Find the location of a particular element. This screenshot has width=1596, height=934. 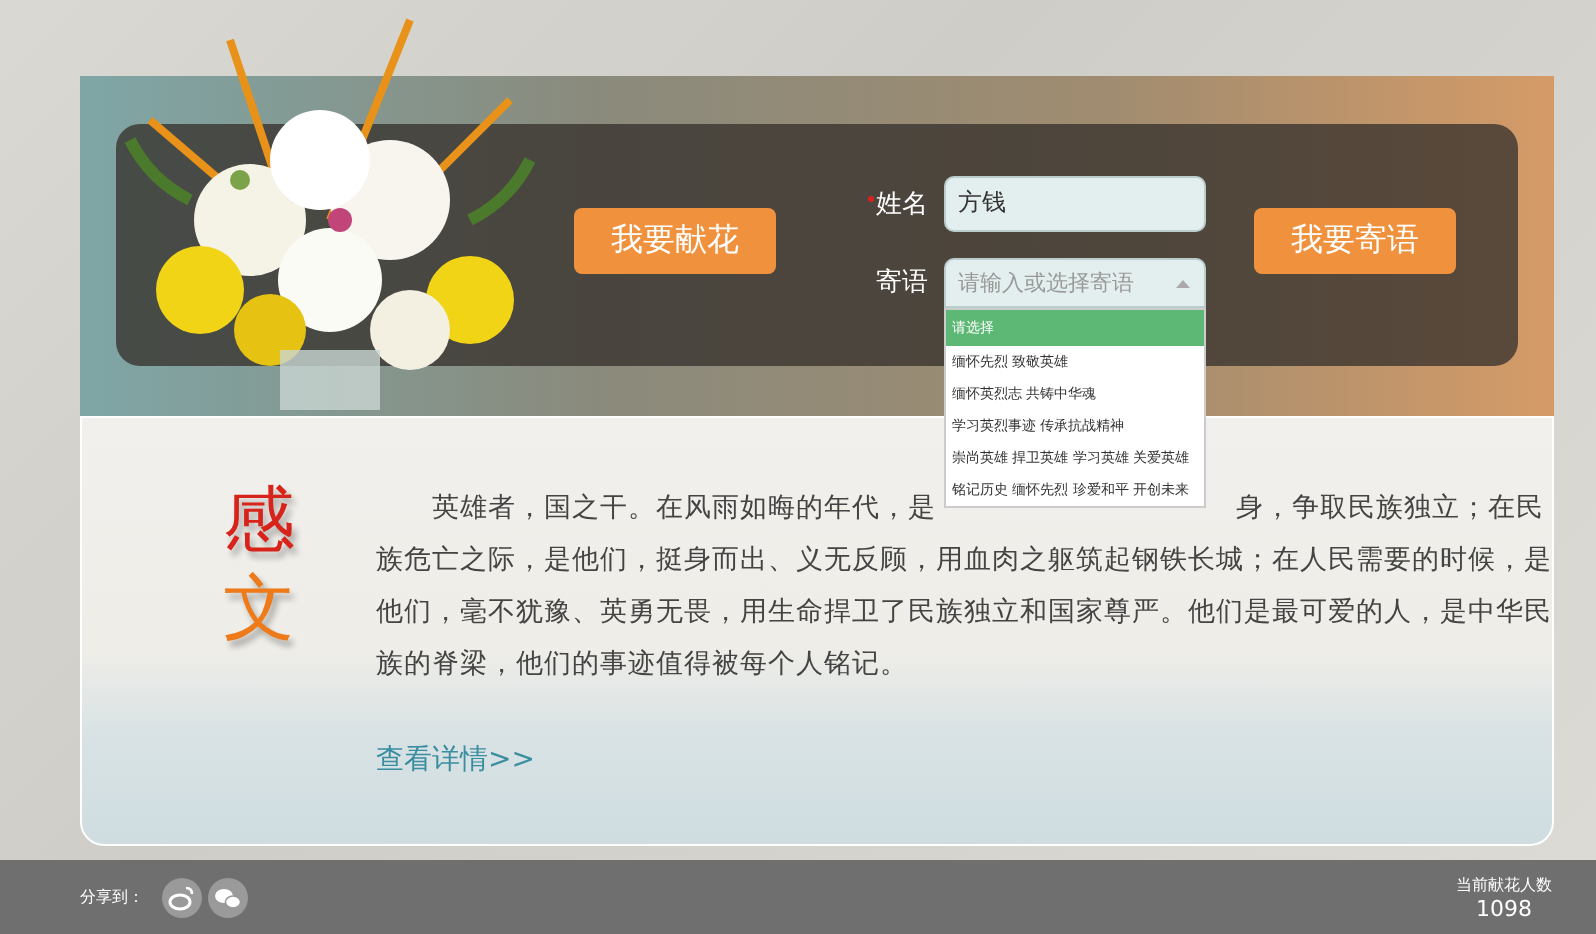

paragraph-text: 族的脊梁，他们的事迹值得被每个人铭记。 is located at coordinates (642, 665).